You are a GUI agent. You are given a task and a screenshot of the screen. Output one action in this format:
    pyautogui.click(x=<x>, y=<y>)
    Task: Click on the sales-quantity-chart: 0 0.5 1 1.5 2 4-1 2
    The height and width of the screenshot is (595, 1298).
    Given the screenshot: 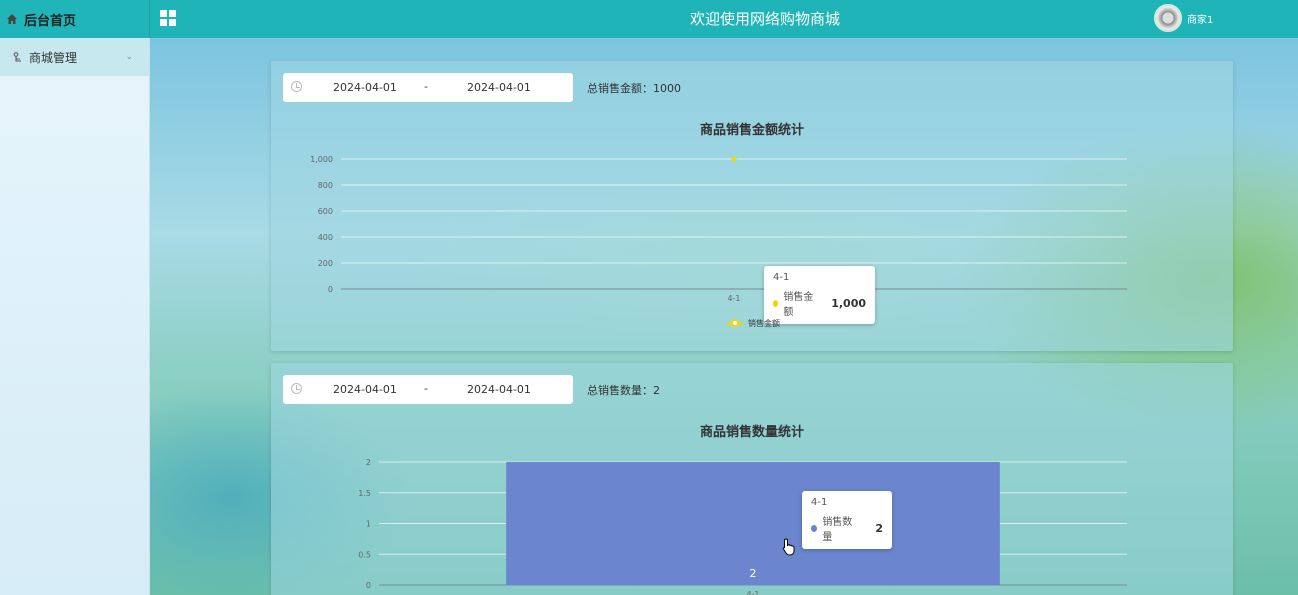 What is the action you would take?
    pyautogui.click(x=742, y=526)
    